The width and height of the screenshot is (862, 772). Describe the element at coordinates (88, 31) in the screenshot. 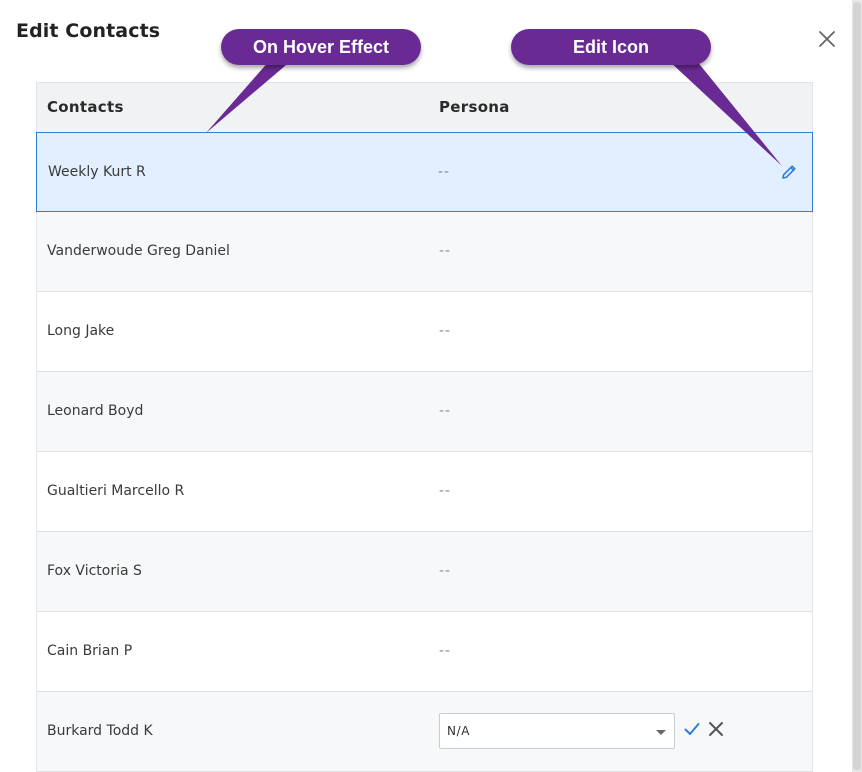

I see `dialog-title: Edit Contacts` at that location.